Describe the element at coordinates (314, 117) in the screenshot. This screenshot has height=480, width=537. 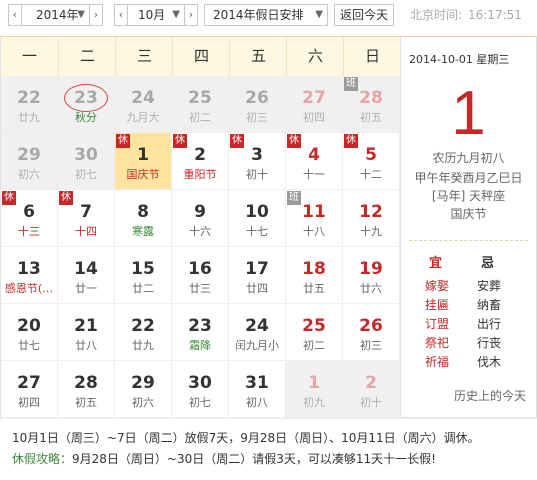
I see `lunar-label: 初四` at that location.